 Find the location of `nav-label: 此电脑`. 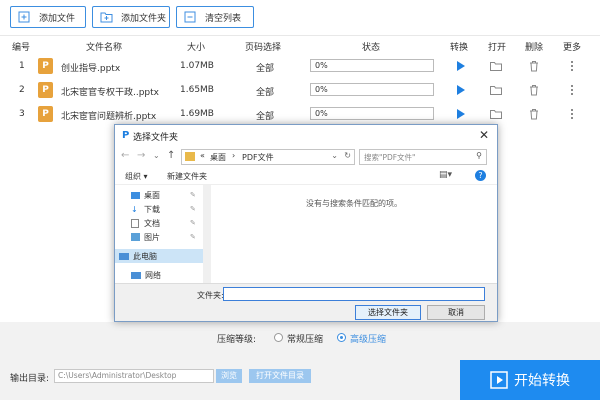

nav-label: 此电脑 is located at coordinates (145, 256).